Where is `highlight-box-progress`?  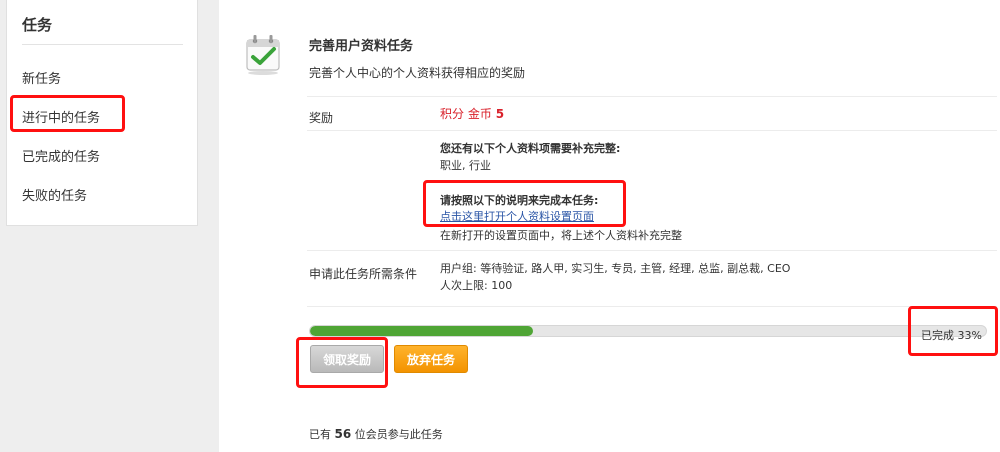 highlight-box-progress is located at coordinates (953, 331).